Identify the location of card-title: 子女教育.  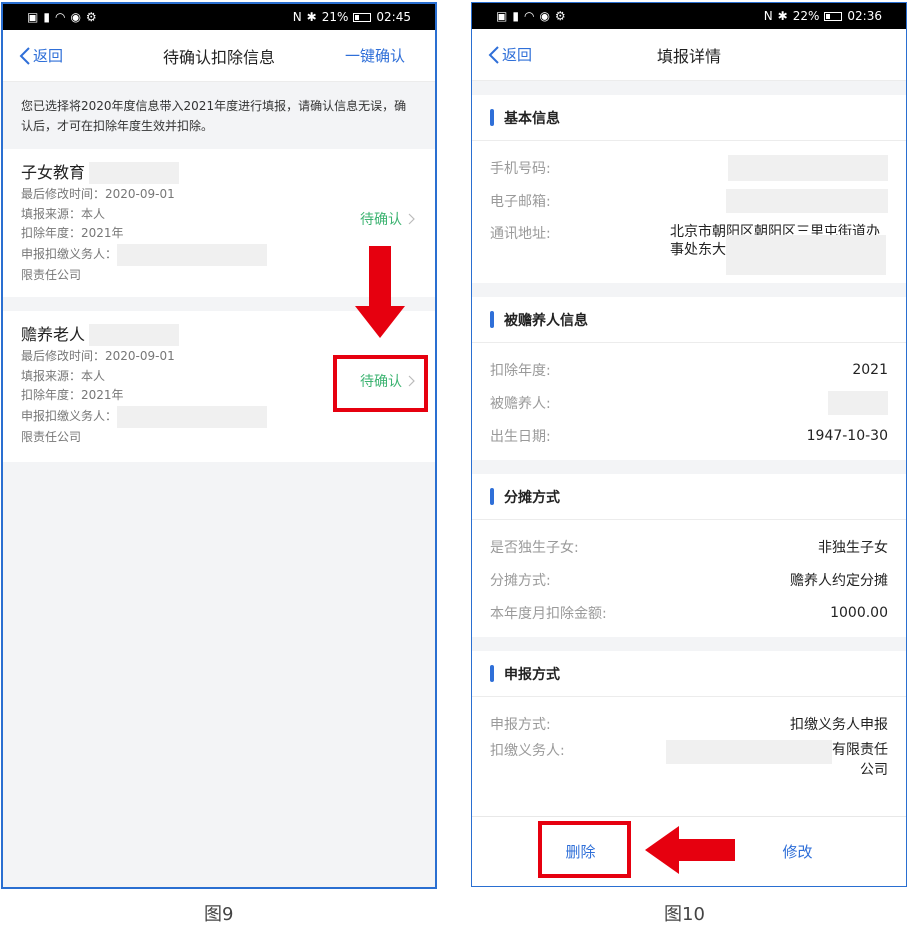
(53, 172).